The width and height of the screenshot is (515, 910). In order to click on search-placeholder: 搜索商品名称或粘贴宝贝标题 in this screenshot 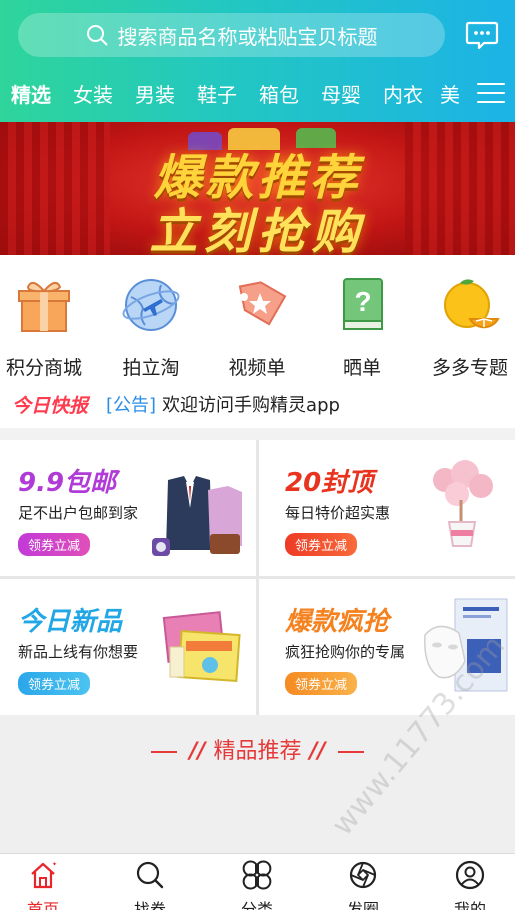, I will do `click(247, 36)`.